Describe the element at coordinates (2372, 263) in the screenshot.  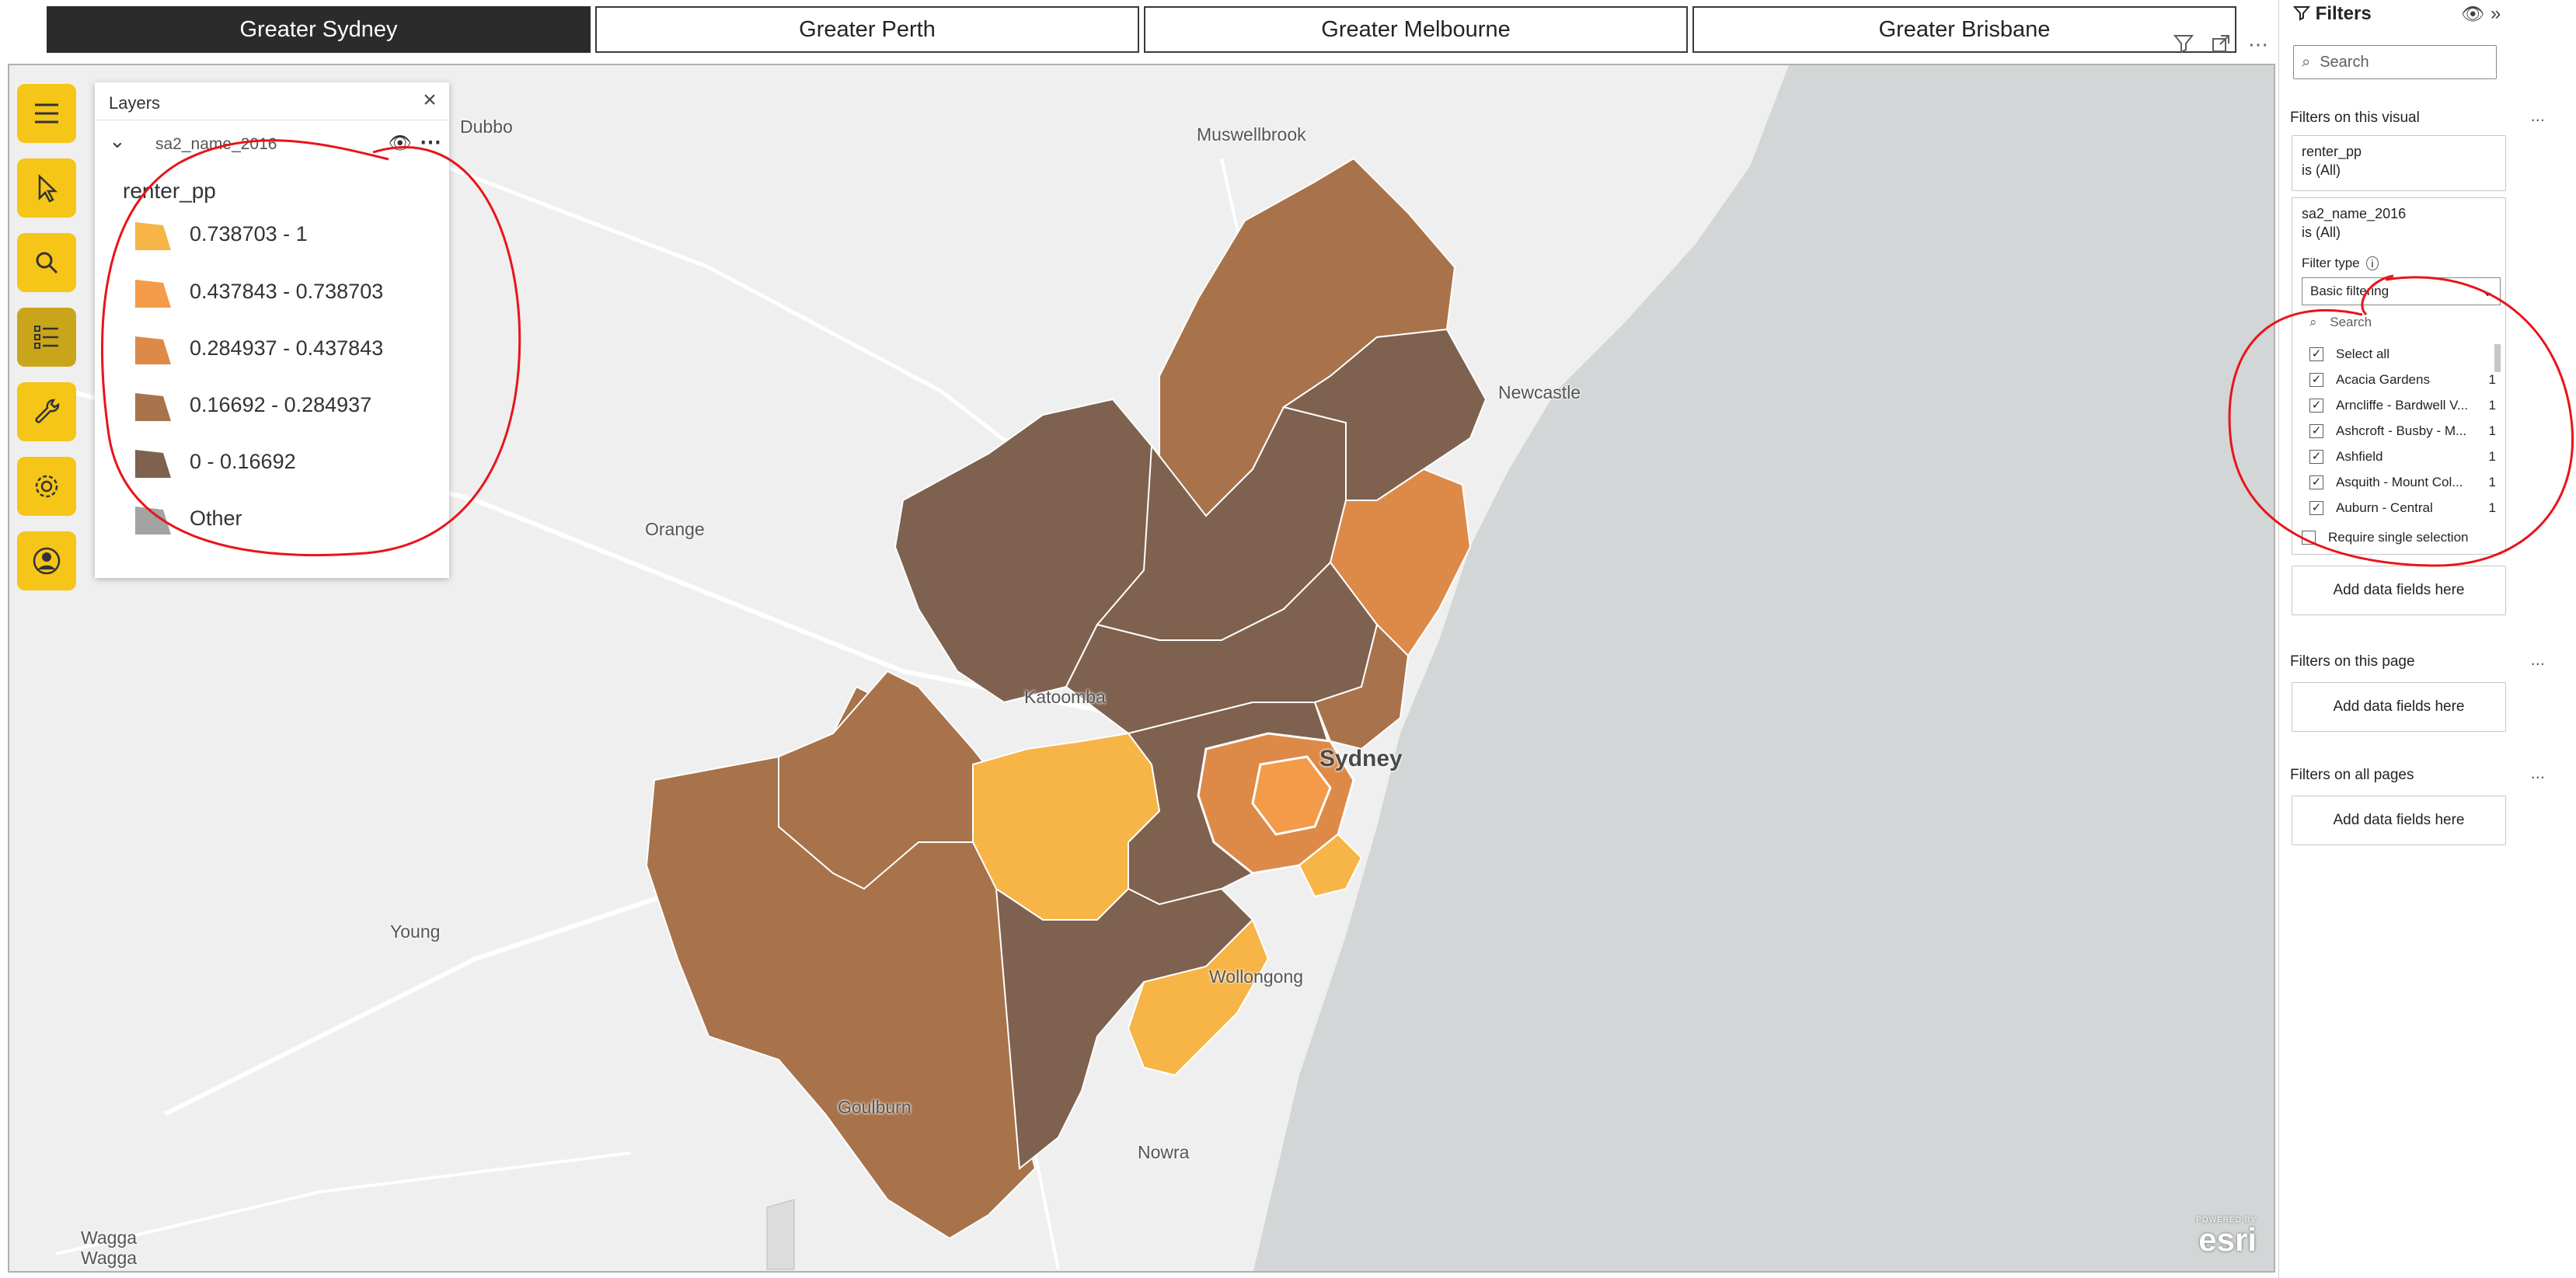
I see `info-icon: i` at that location.